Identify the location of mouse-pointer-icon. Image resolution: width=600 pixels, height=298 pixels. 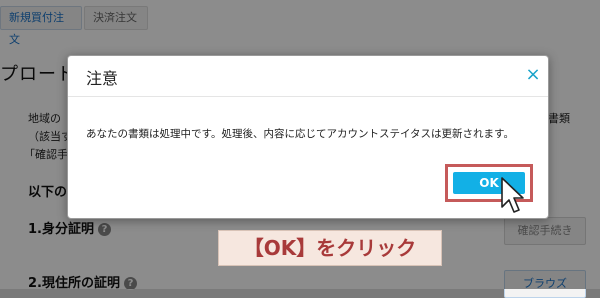
(512, 195).